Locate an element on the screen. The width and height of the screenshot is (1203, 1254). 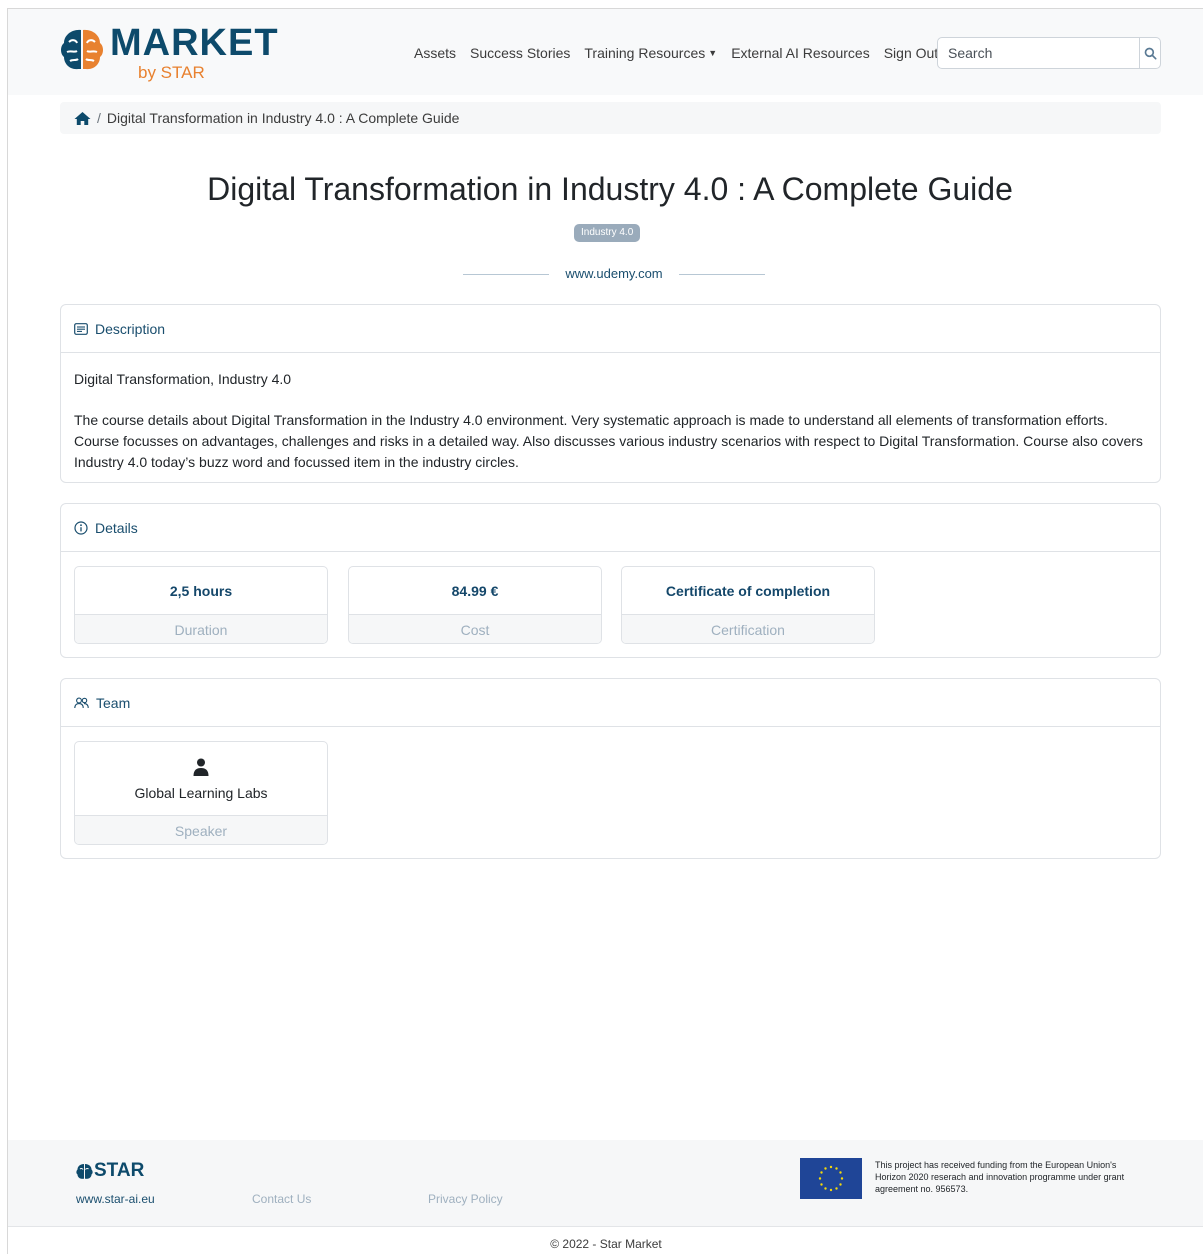
category-badge: Industry 4.0 is located at coordinates (607, 233).